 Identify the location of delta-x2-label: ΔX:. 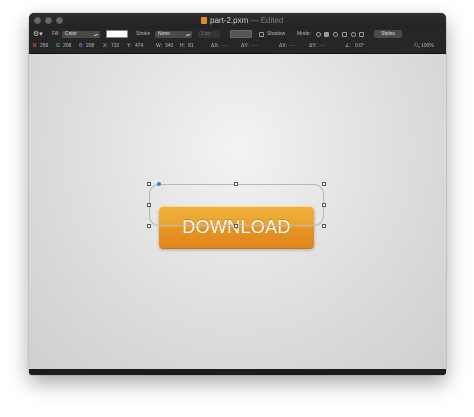
(283, 46).